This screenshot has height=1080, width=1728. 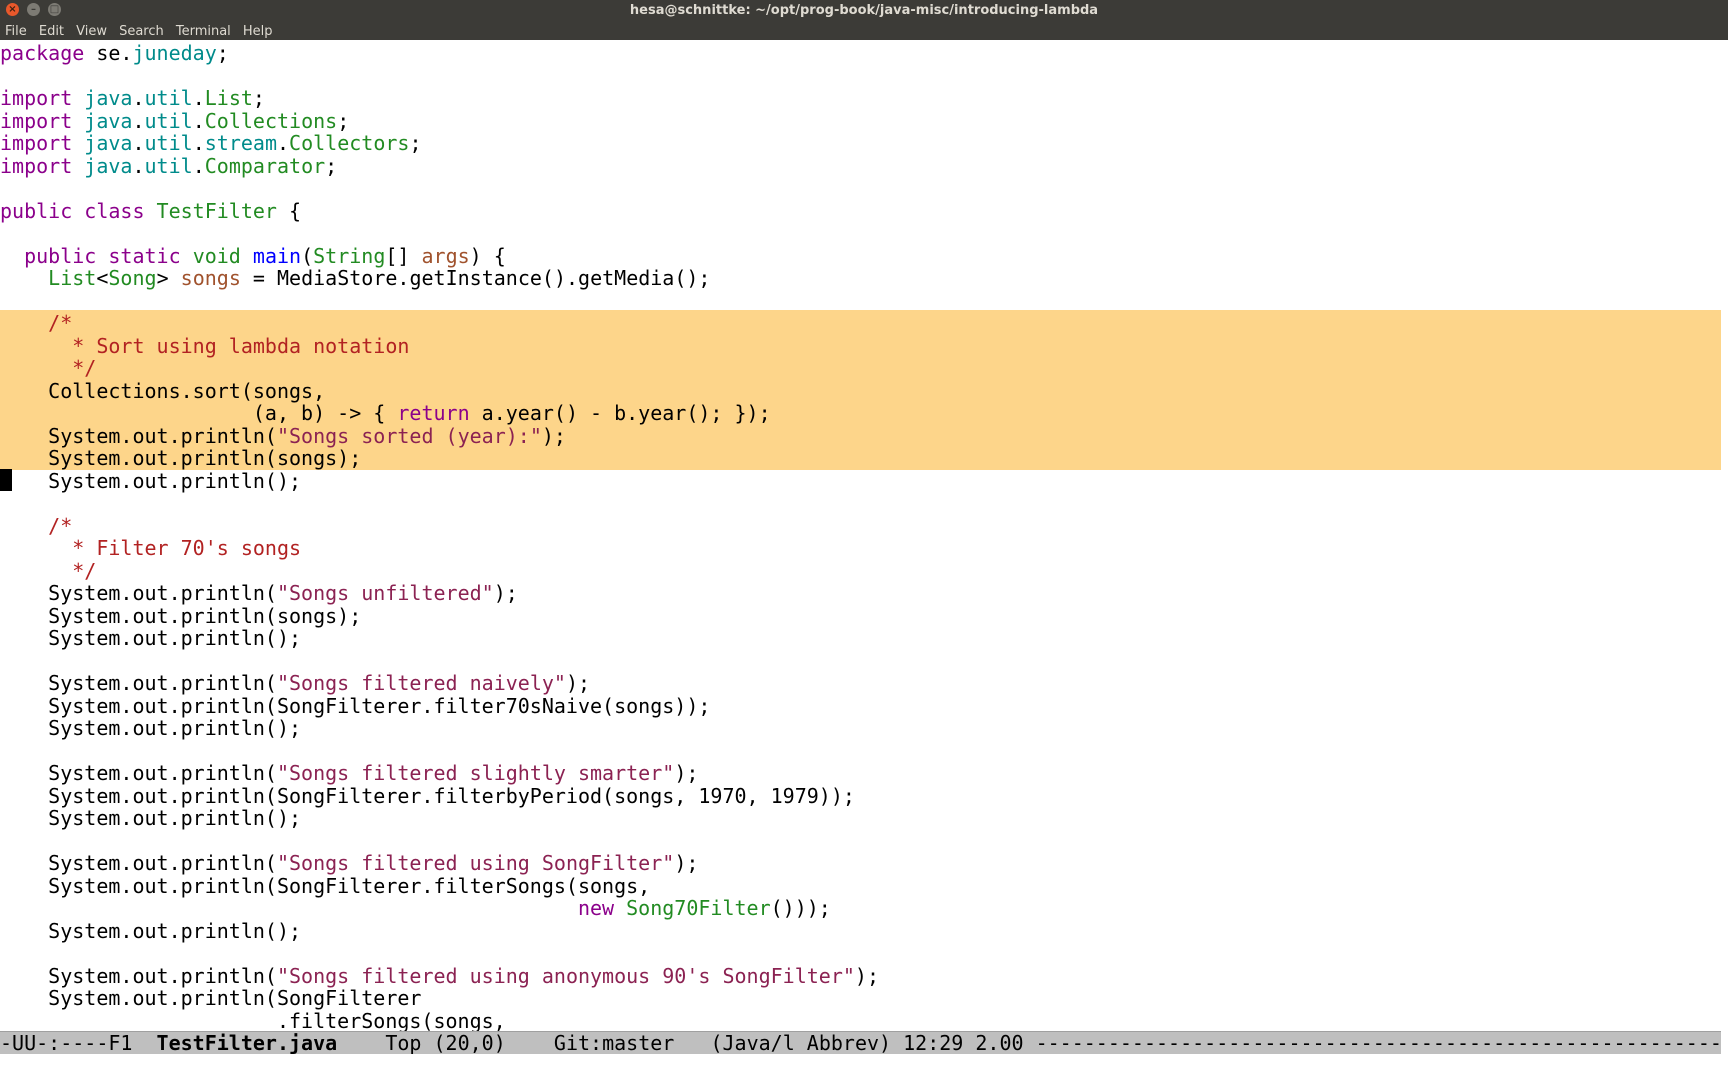 What do you see at coordinates (864, 210) in the screenshot?
I see `code-line: public class TestFilter {` at bounding box center [864, 210].